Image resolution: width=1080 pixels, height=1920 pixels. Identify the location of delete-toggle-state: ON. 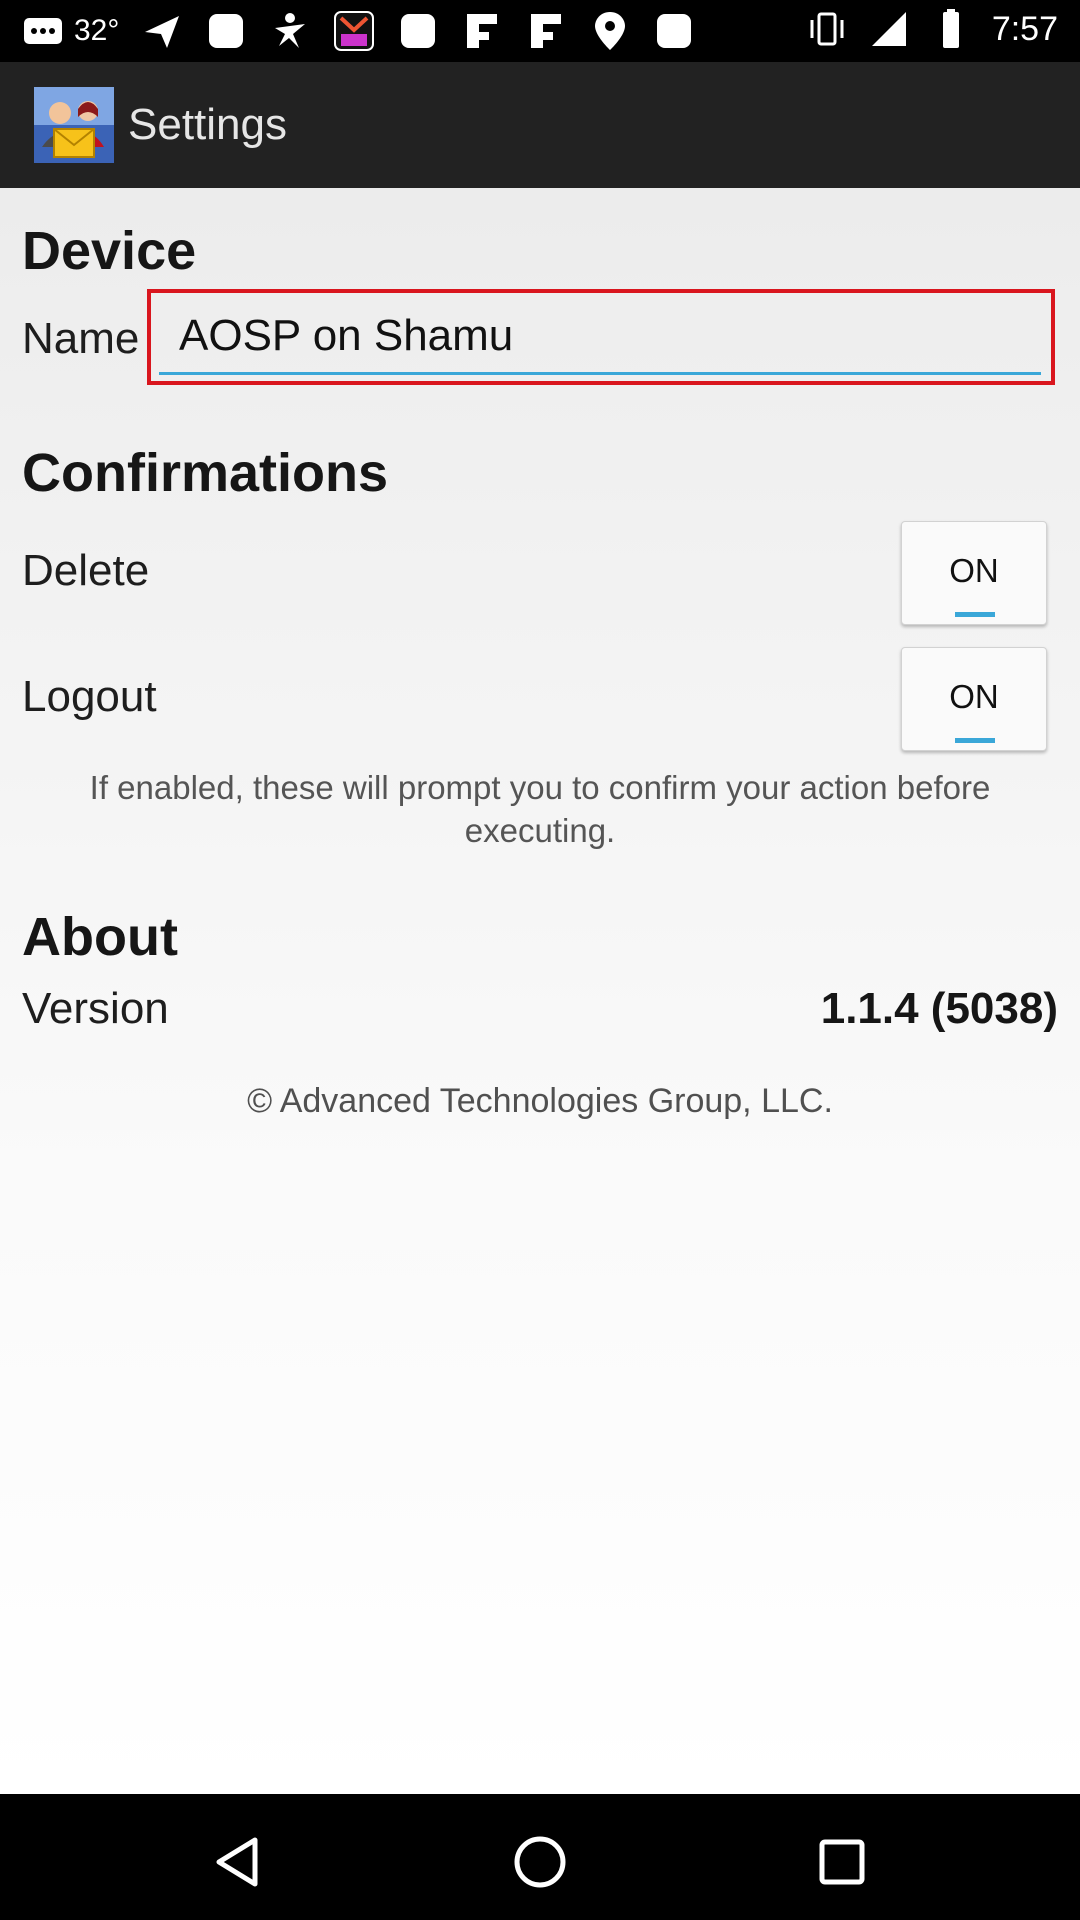
(974, 570).